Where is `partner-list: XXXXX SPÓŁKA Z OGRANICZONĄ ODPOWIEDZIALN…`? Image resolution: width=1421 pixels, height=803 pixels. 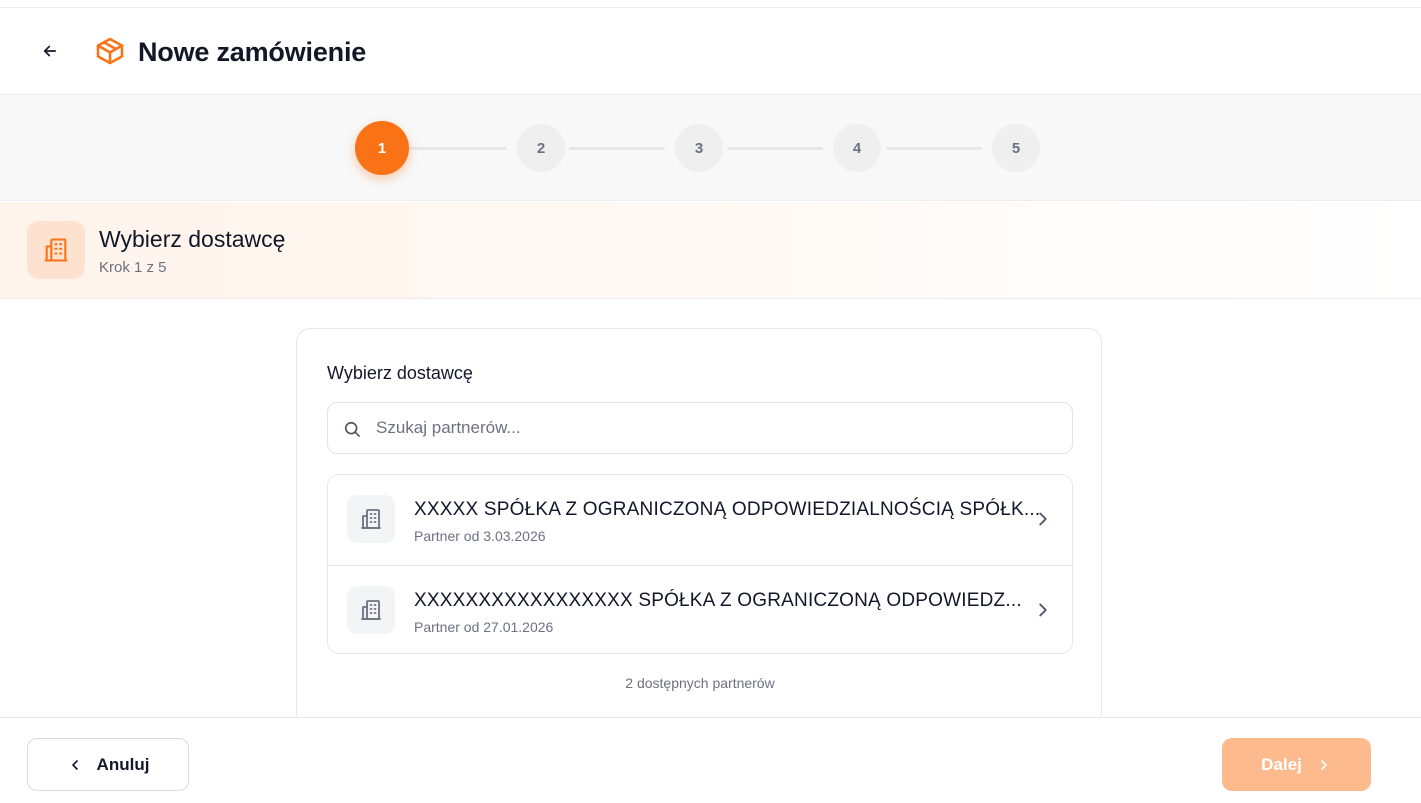 partner-list: XXXXX SPÓŁKA Z OGRANICZONĄ ODPOWIEDZIALN… is located at coordinates (700, 564).